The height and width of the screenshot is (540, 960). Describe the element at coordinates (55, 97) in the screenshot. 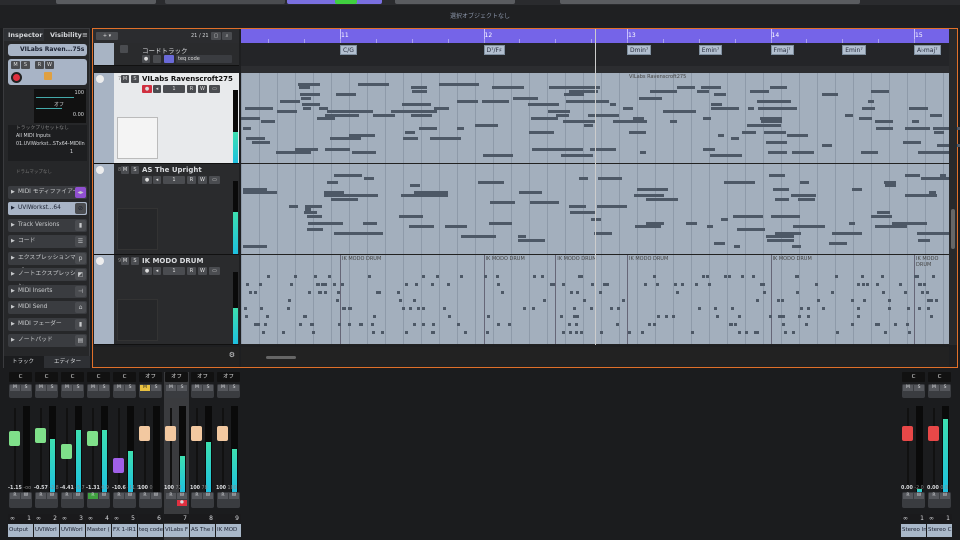

I see `volume-slider` at that location.